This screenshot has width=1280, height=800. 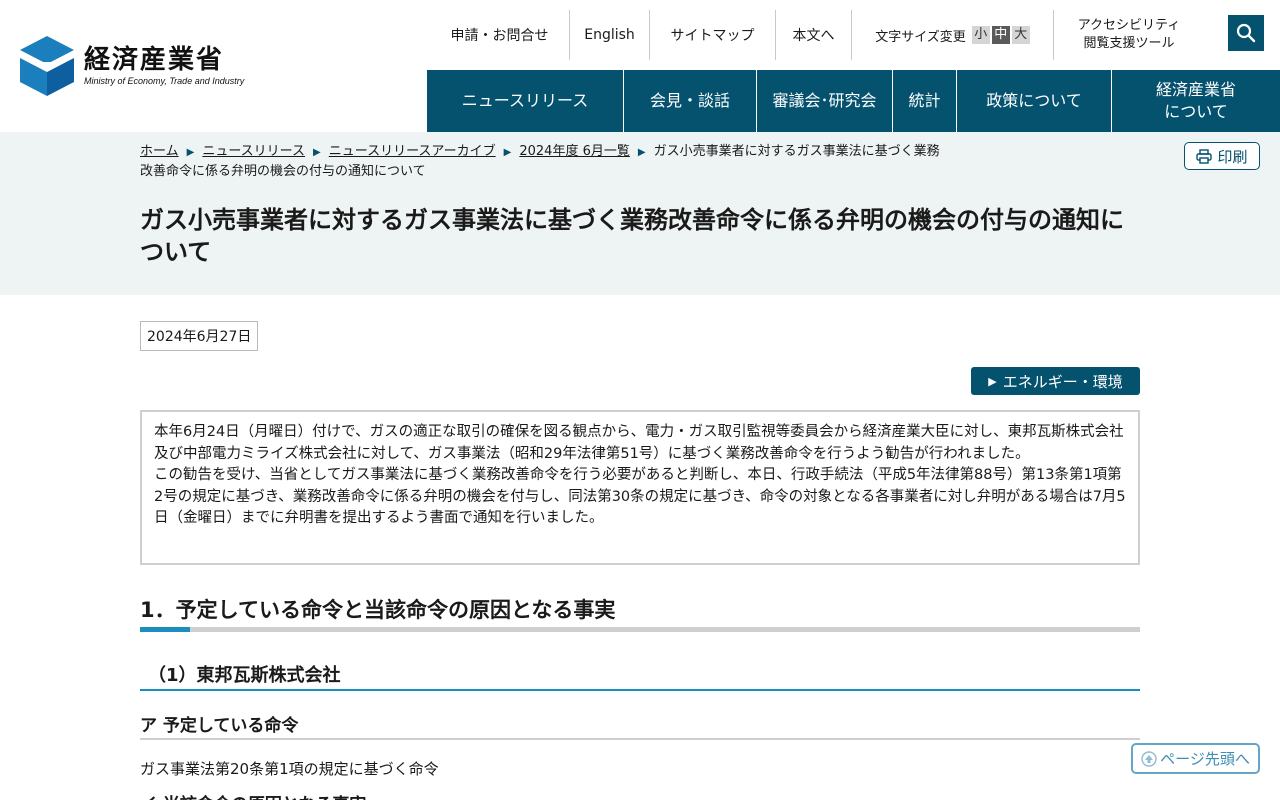 I want to click on breadcrumb-news-link: ニュースリリース, so click(x=253, y=151).